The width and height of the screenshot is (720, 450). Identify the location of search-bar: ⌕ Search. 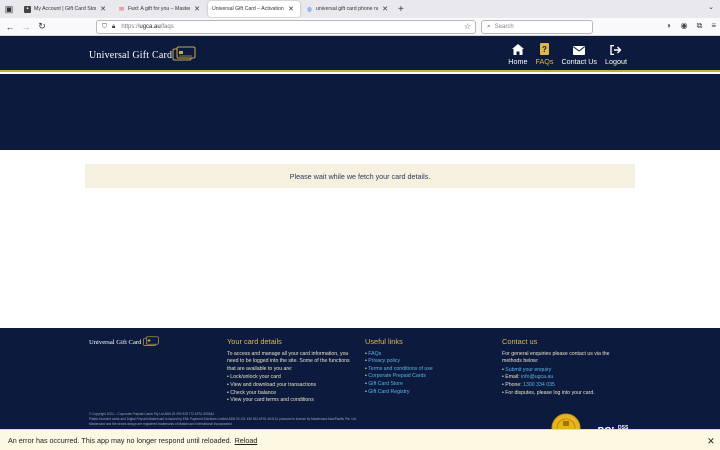
(537, 27).